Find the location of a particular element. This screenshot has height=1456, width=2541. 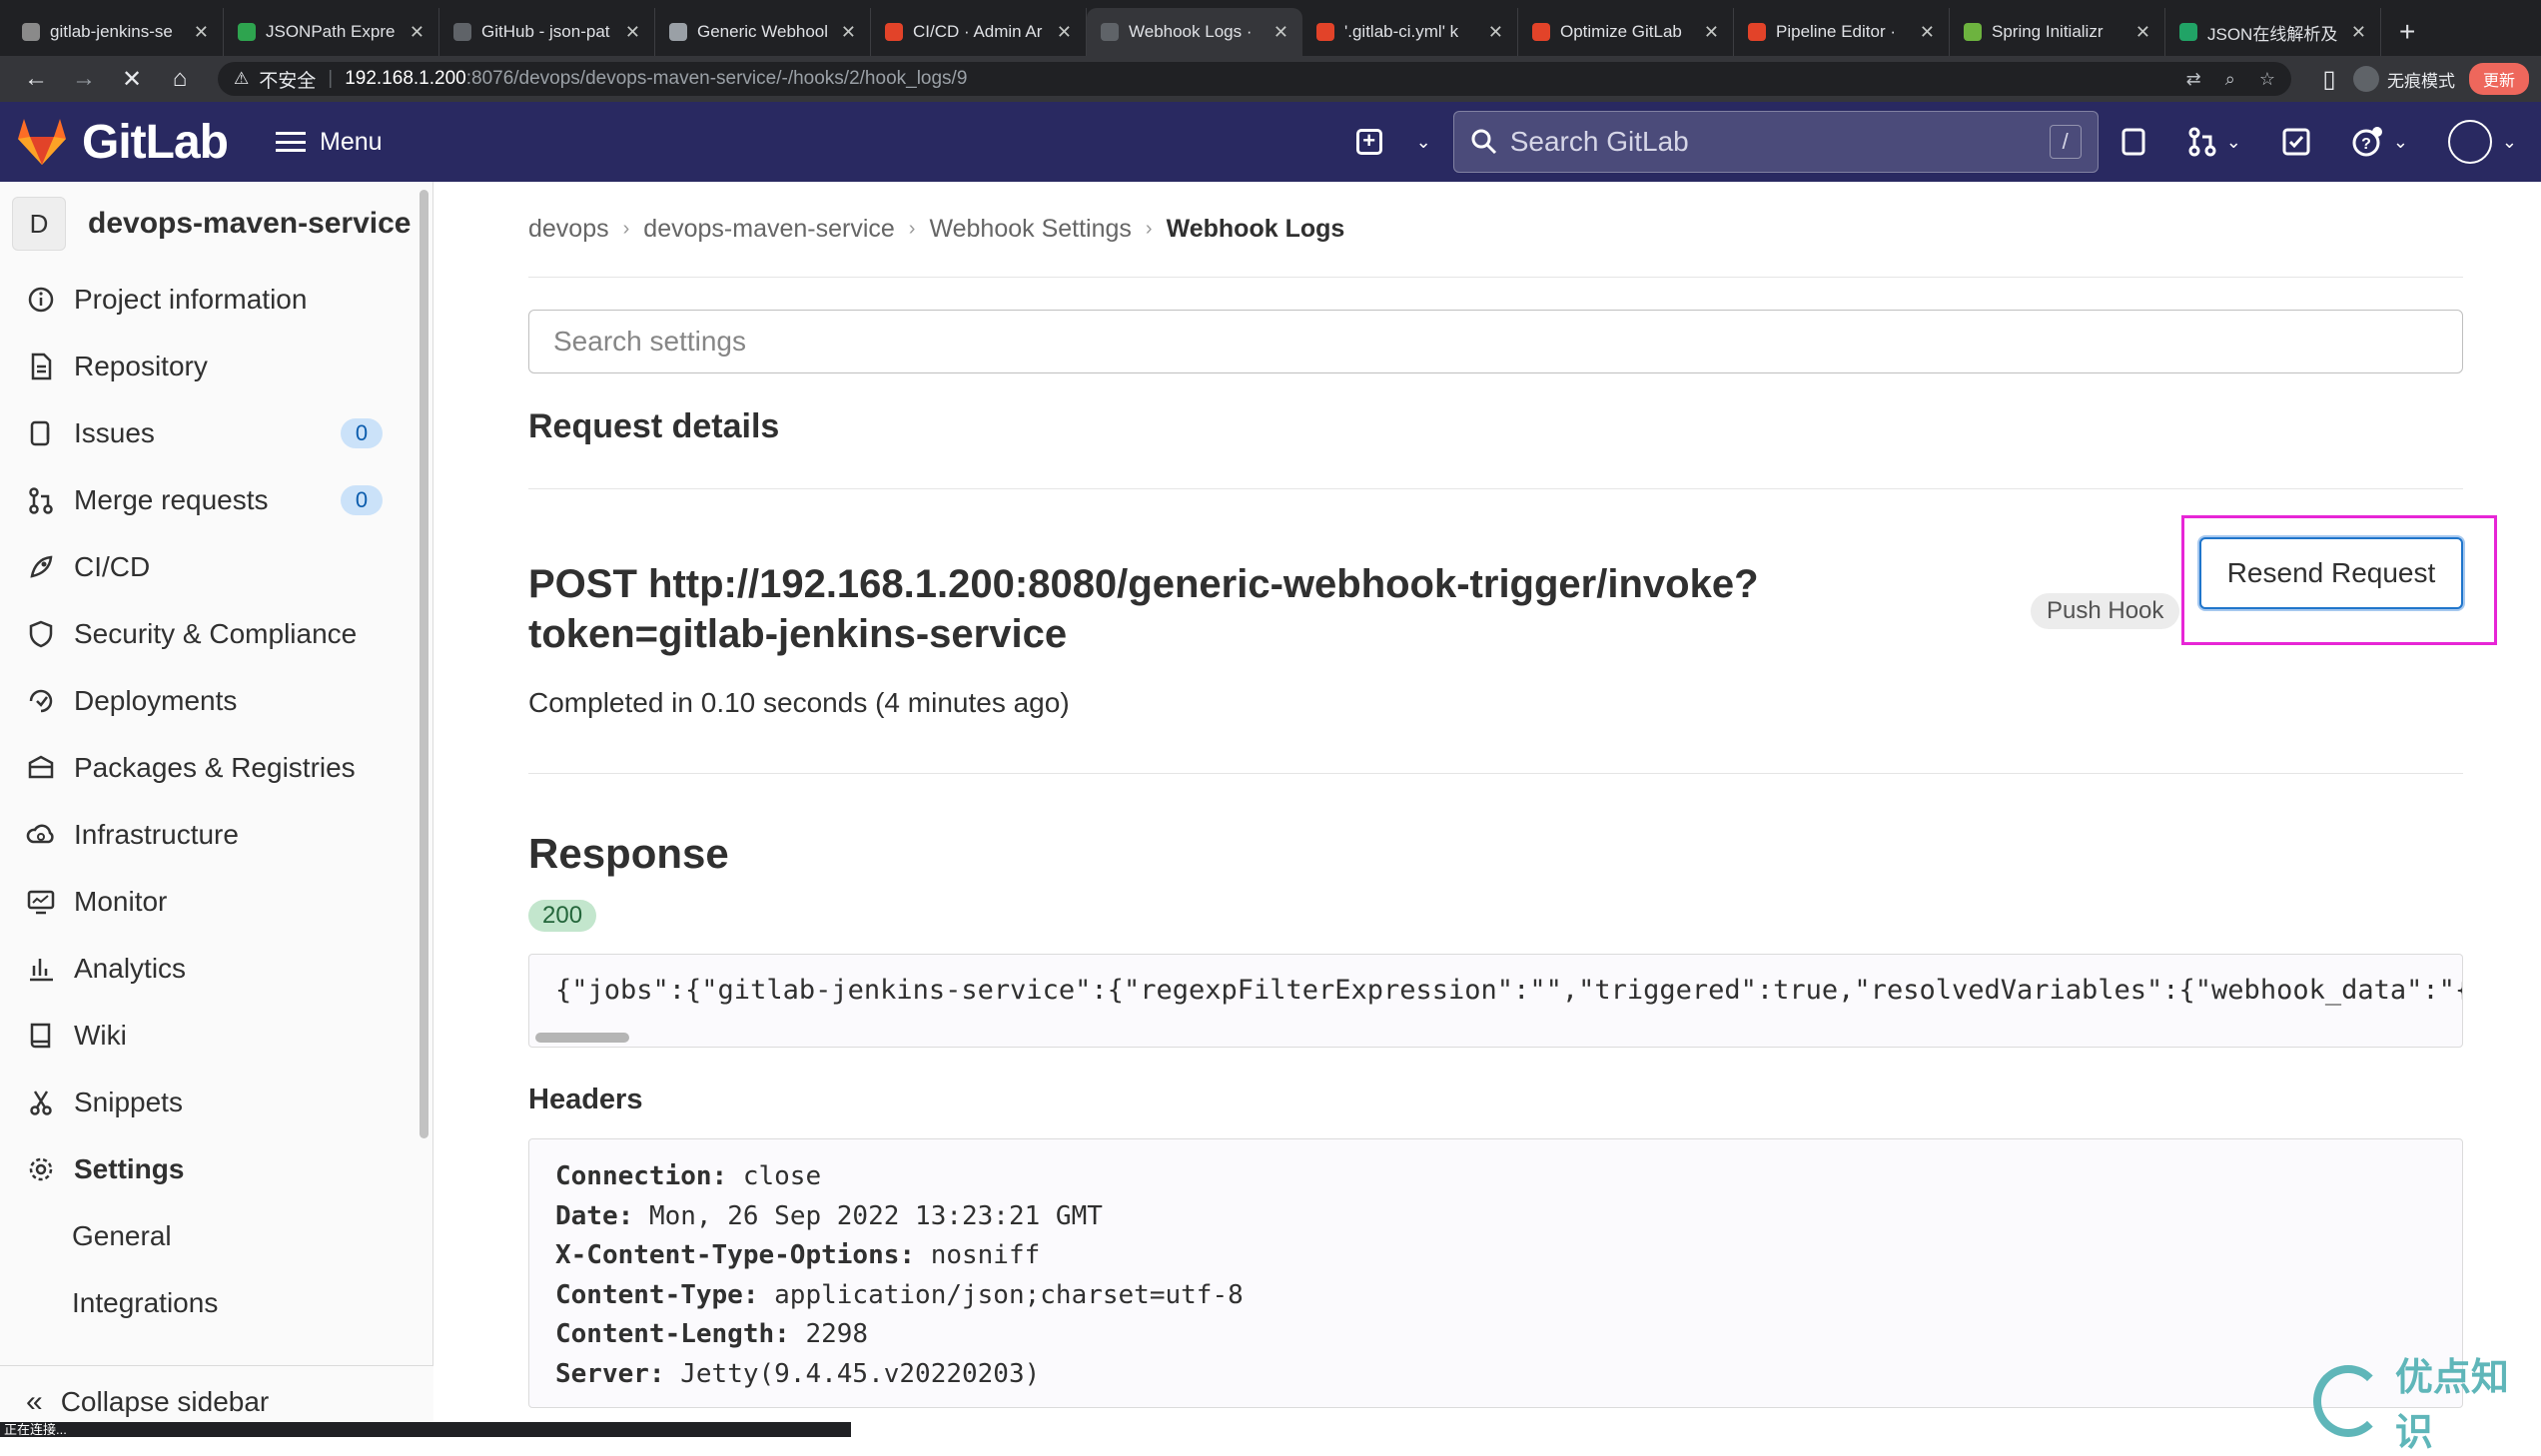

browser-tab: '.gitlab-ci.yml' k ✕ is located at coordinates (1410, 32).